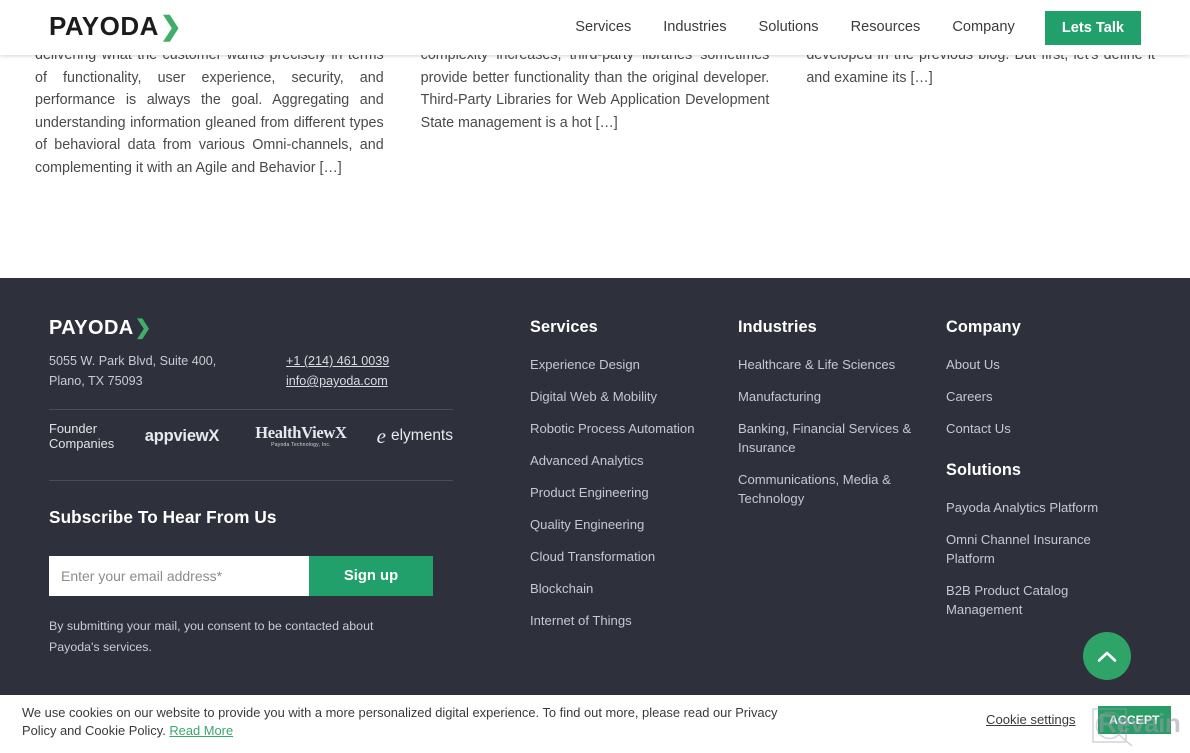 The width and height of the screenshot is (1190, 753). Describe the element at coordinates (1031, 719) in the screenshot. I see `cookie-settings-link: Cookie settings` at that location.